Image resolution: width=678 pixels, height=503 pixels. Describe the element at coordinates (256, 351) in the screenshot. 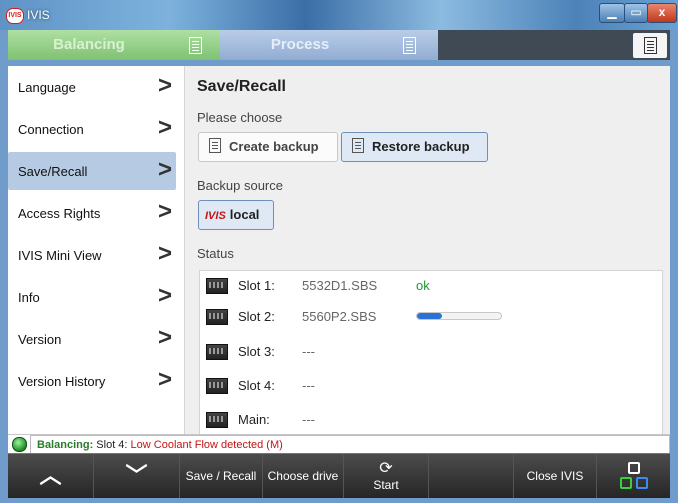

I see `slot-label: Slot 3:` at that location.